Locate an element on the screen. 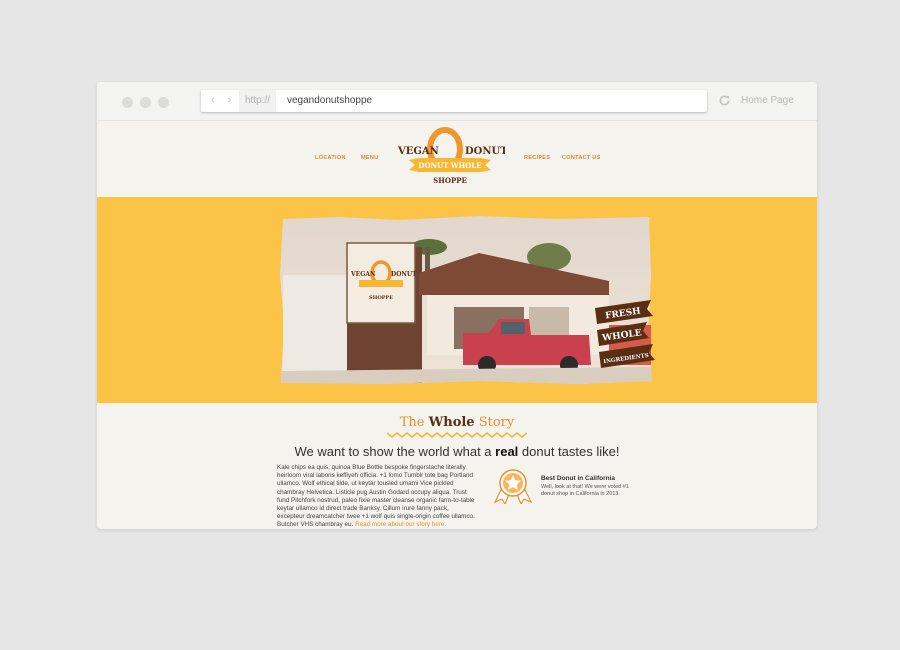 The width and height of the screenshot is (900, 650). url-text: vegandonutshoppe is located at coordinates (329, 101).